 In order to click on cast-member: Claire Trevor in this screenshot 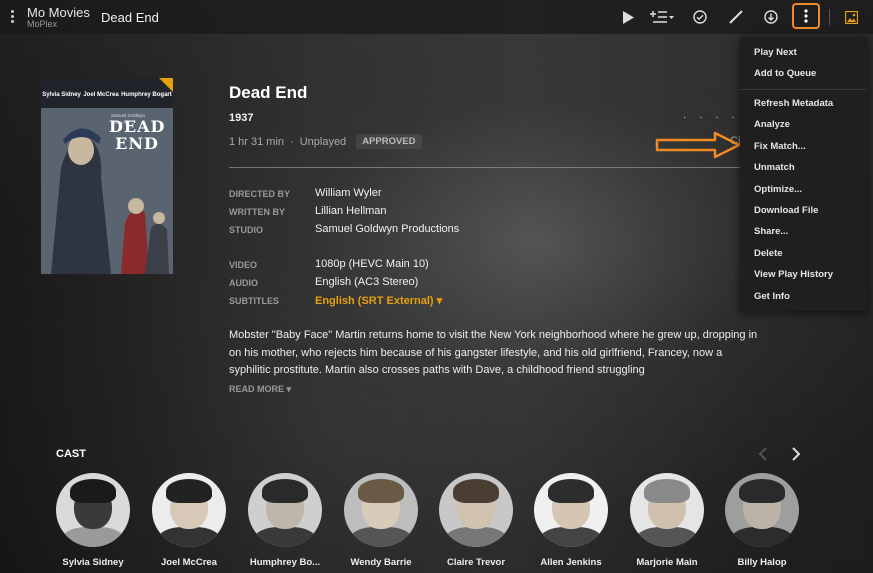, I will do `click(476, 520)`.